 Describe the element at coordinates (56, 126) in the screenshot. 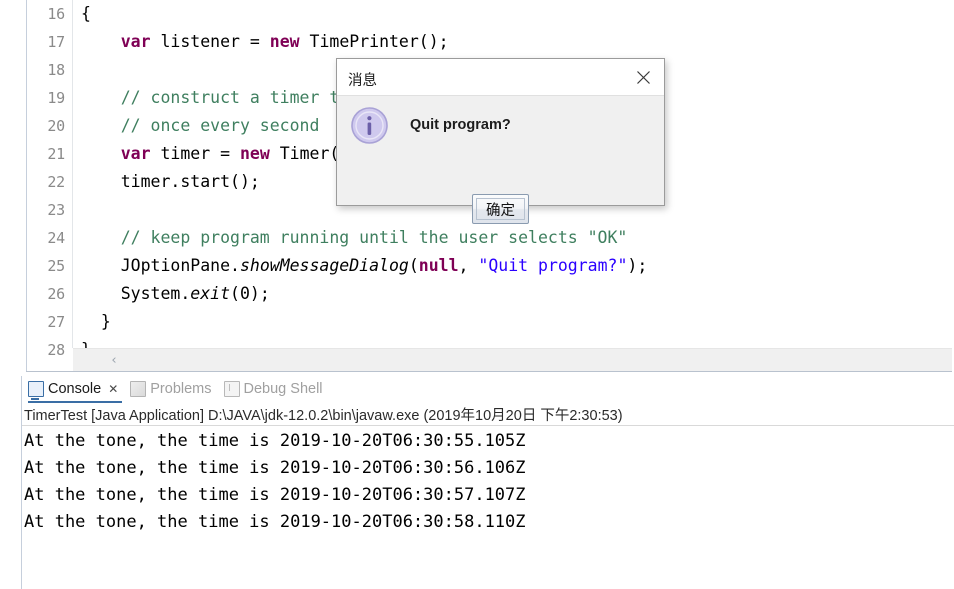

I see `line-number: 20` at that location.